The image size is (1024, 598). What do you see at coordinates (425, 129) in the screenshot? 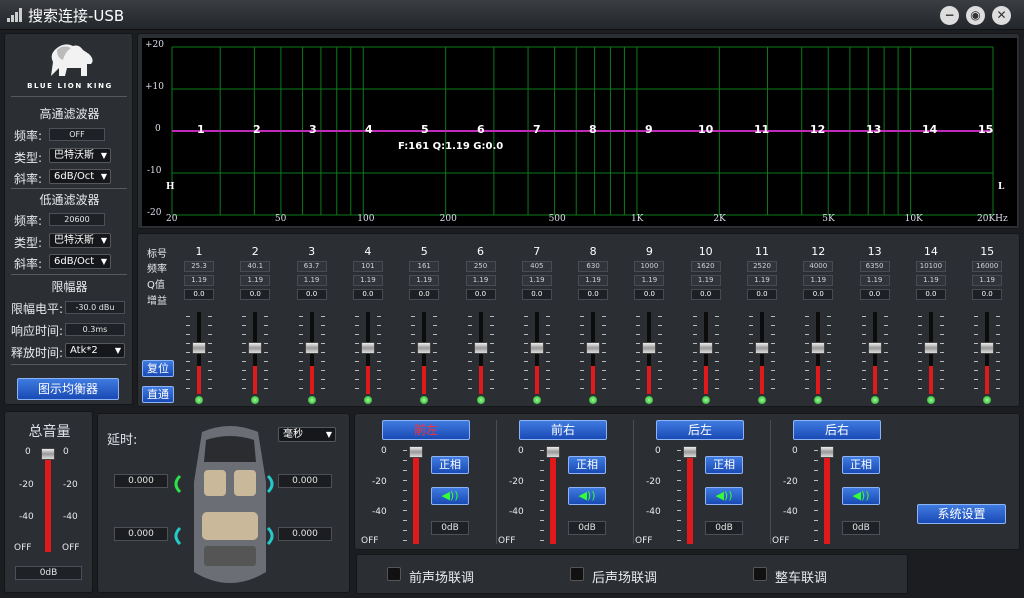
I see `band-marker: 5` at bounding box center [425, 129].